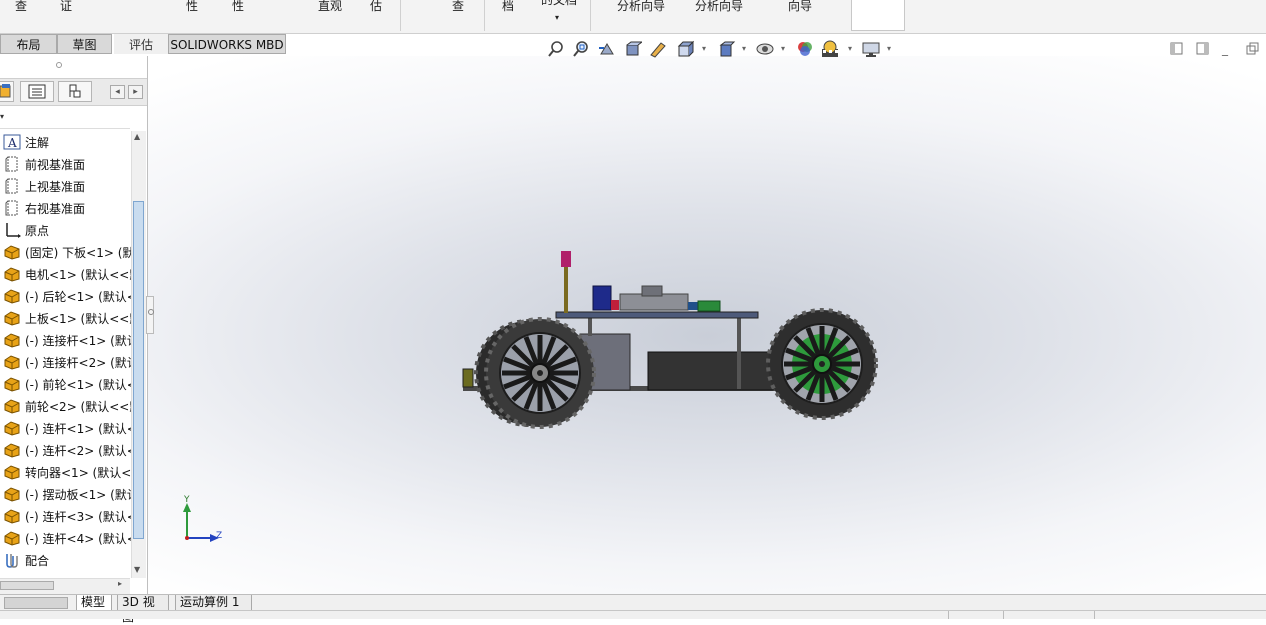 Image resolution: width=1266 pixels, height=625 pixels. What do you see at coordinates (727, 49) in the screenshot?
I see `display-style-icon` at bounding box center [727, 49].